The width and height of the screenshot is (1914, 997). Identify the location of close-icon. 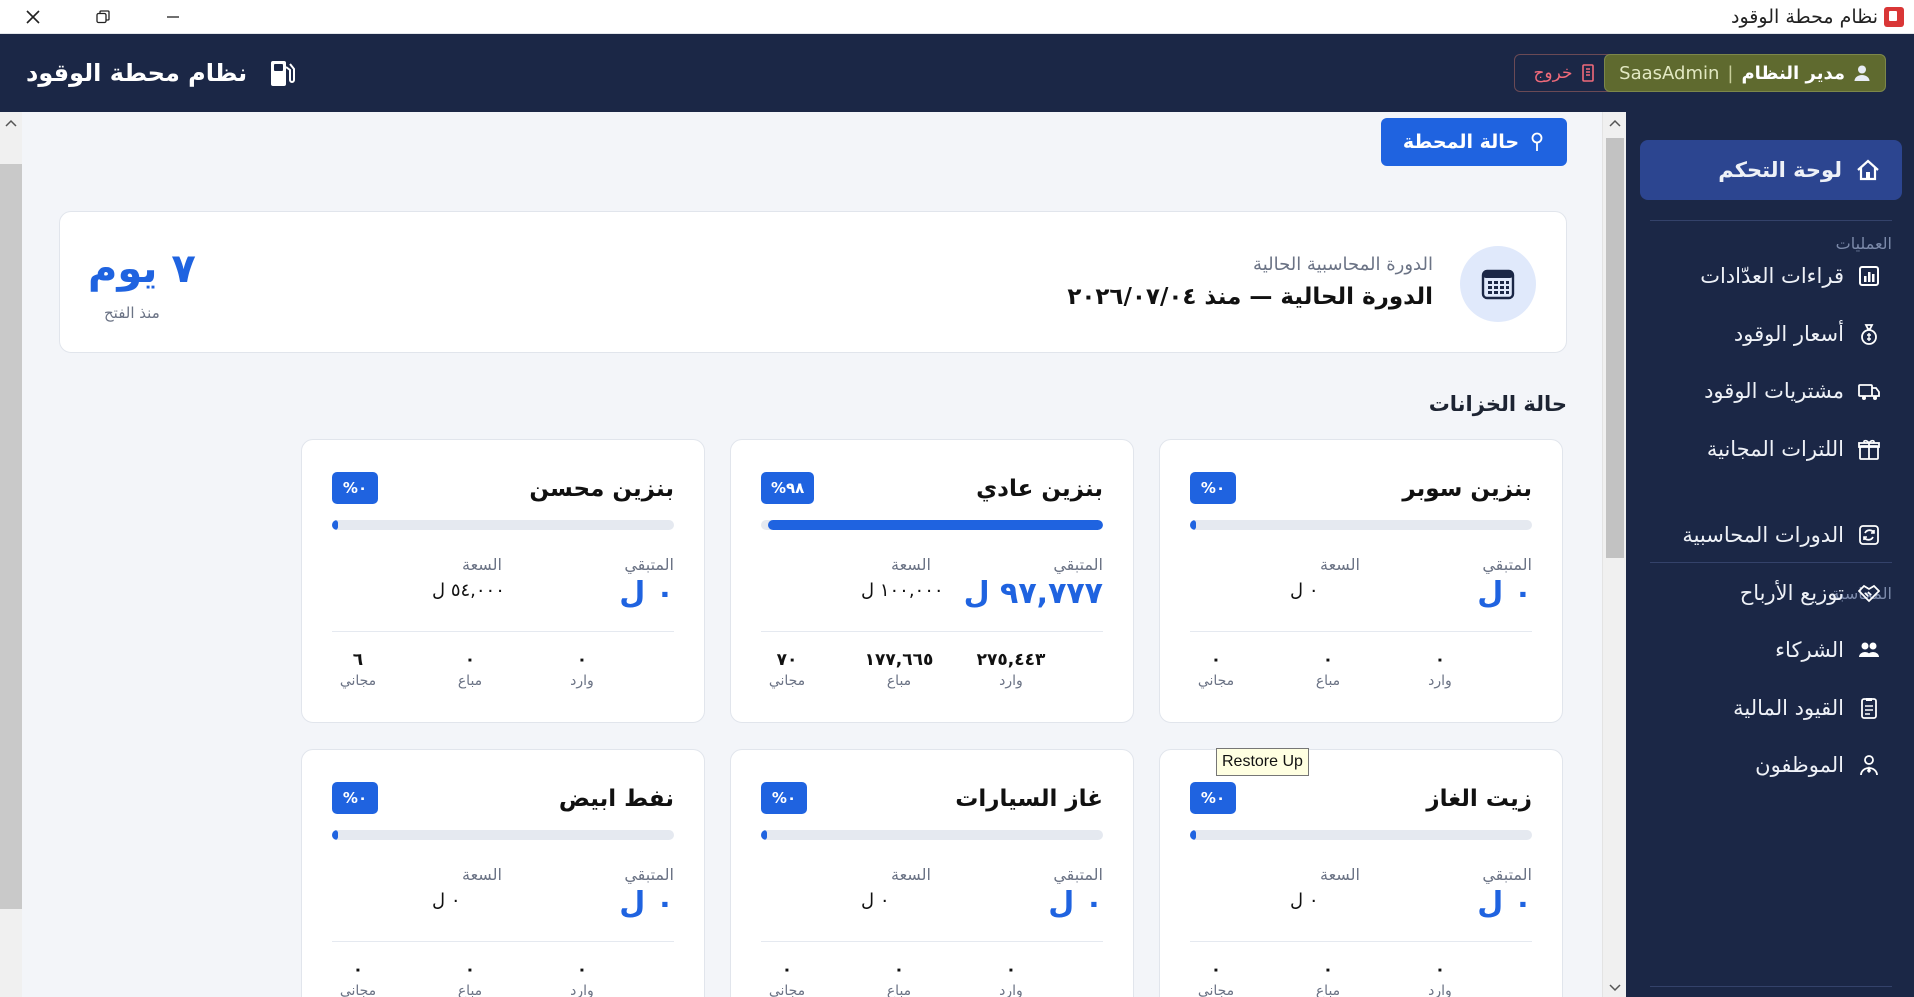
(33, 17).